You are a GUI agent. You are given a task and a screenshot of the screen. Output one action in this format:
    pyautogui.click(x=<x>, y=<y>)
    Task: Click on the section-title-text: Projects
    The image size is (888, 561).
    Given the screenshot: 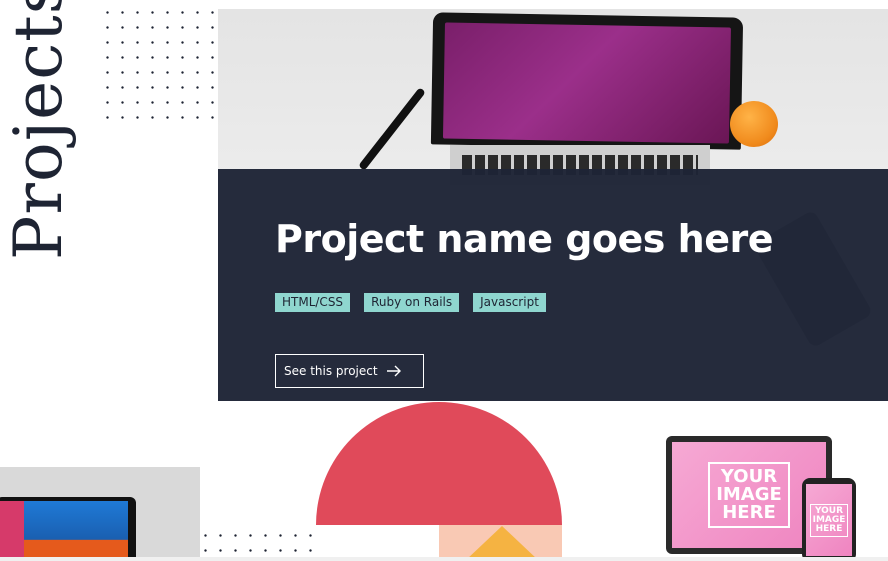 What is the action you would take?
    pyautogui.click(x=38, y=130)
    